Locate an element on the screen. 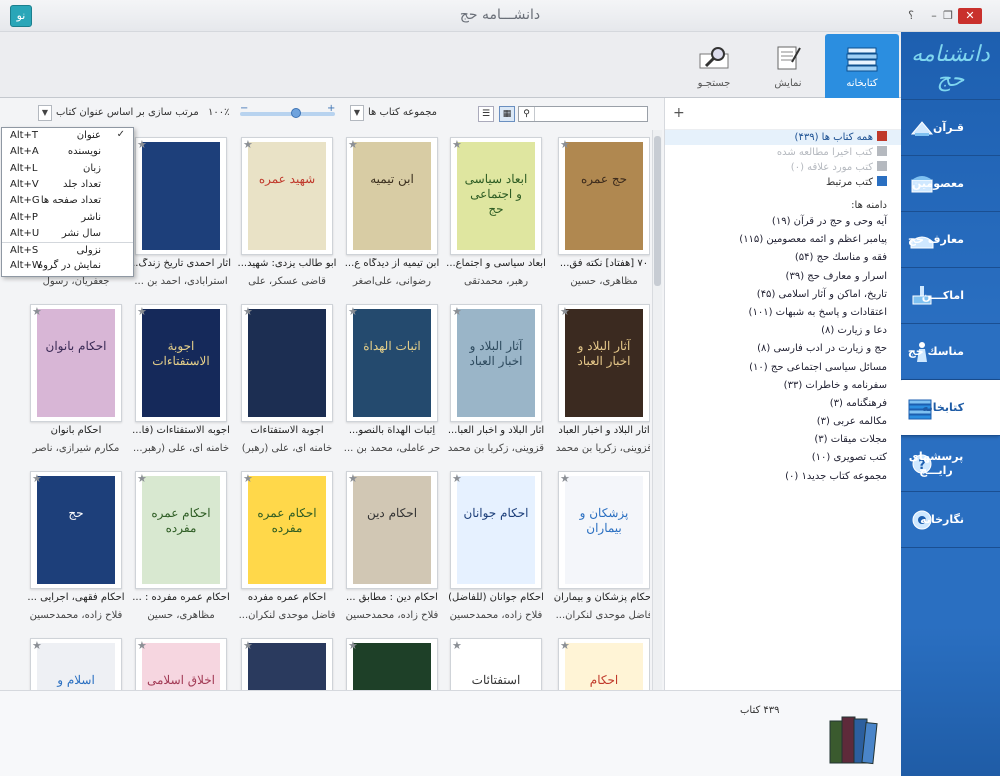  book-title: احكام جوانان (للفاضل) is located at coordinates (496, 597).